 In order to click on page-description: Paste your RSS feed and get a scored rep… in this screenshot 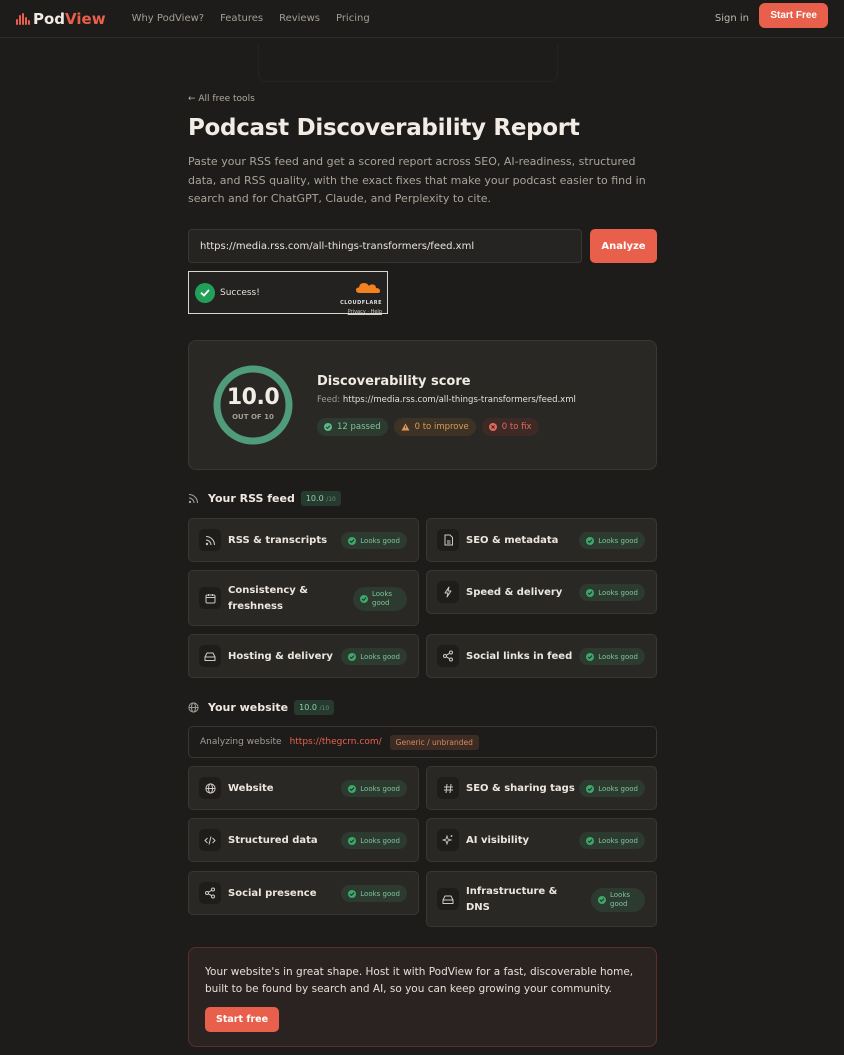, I will do `click(417, 180)`.